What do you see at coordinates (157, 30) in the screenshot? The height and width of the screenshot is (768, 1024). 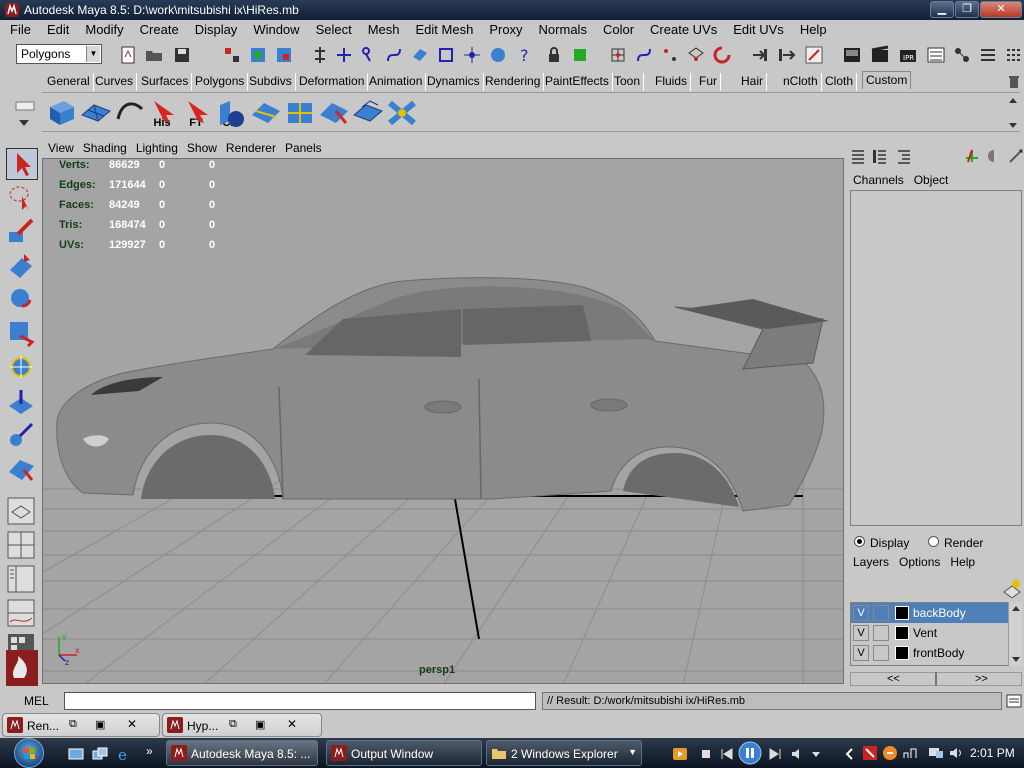 I see `menu-create: Create` at bounding box center [157, 30].